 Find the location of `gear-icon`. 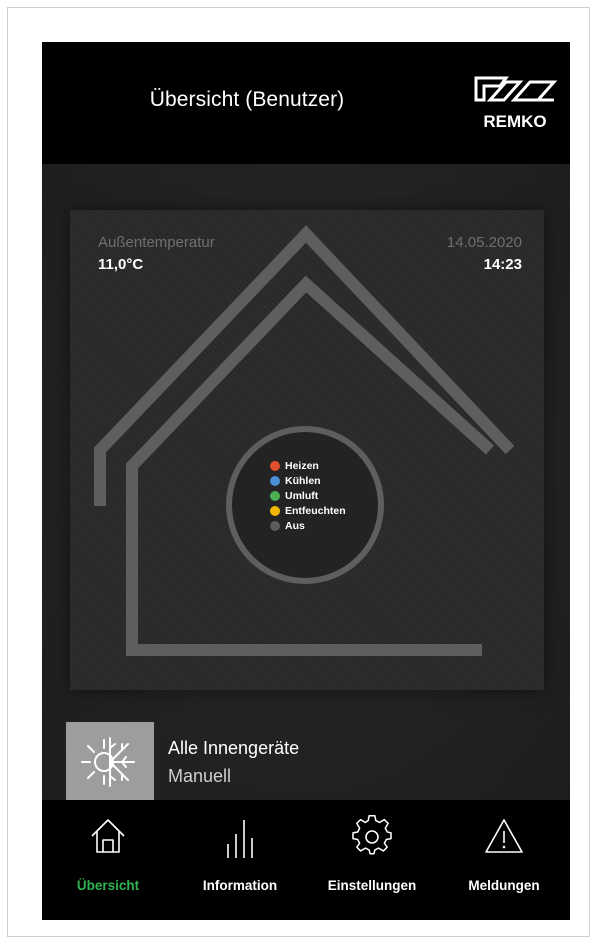

gear-icon is located at coordinates (372, 835).